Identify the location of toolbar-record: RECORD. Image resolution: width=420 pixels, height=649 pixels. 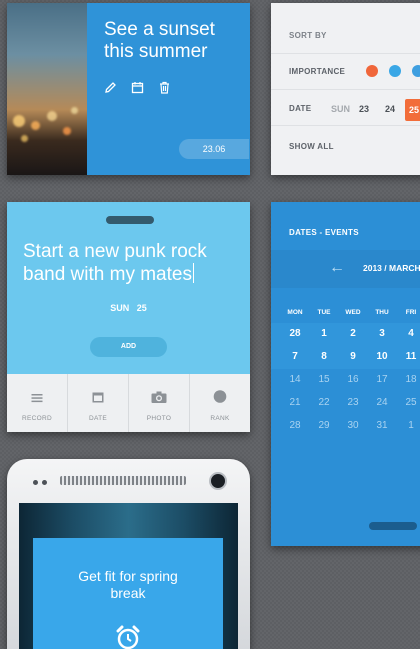
(37, 403).